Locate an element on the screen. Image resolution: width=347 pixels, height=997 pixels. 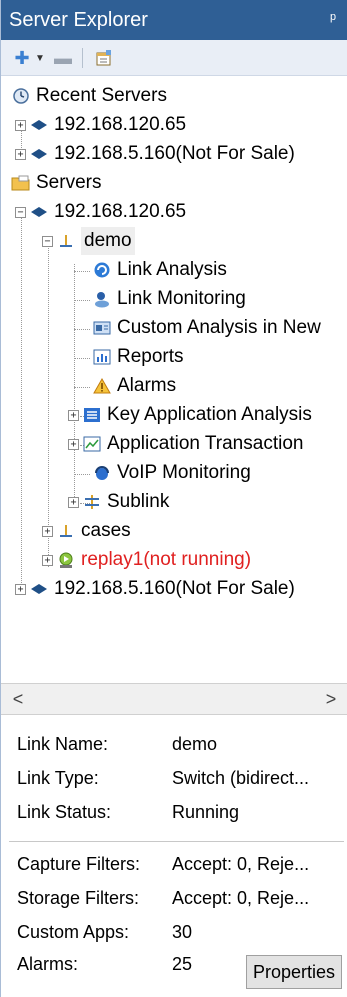
tree-node-link-analysis: Link Analysis is located at coordinates (159, 270).